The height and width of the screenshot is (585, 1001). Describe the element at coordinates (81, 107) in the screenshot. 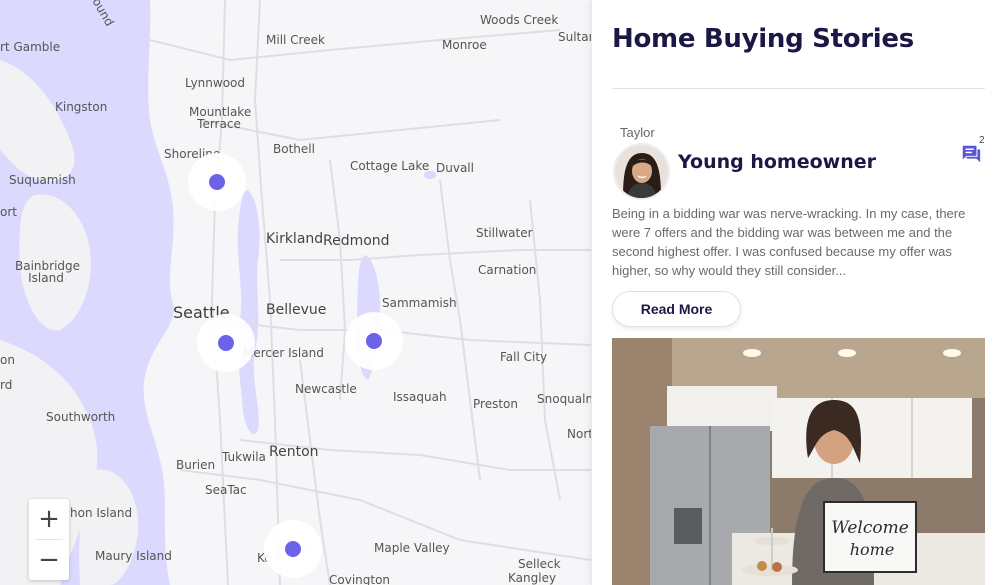

I see `place-label: Kingston` at that location.